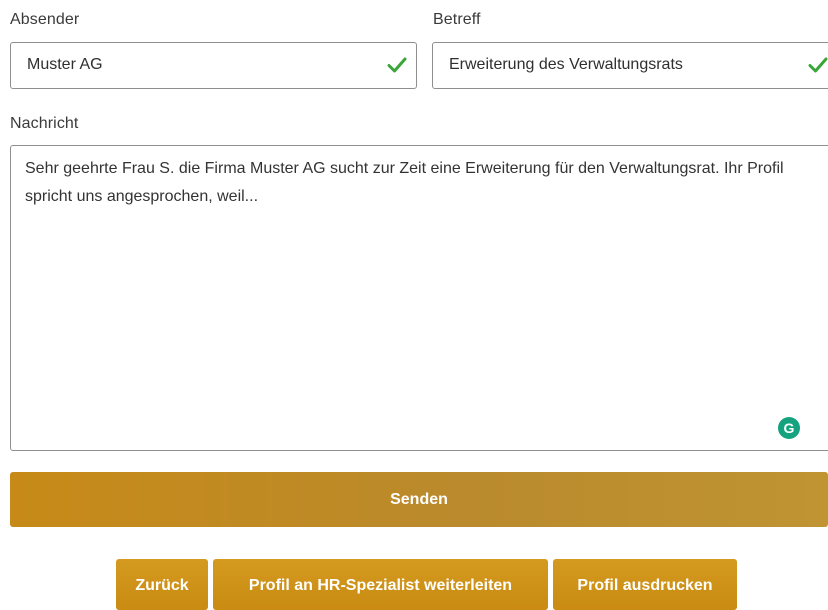 This screenshot has width=828, height=610. What do you see at coordinates (44, 123) in the screenshot?
I see `message-label: Nachricht` at bounding box center [44, 123].